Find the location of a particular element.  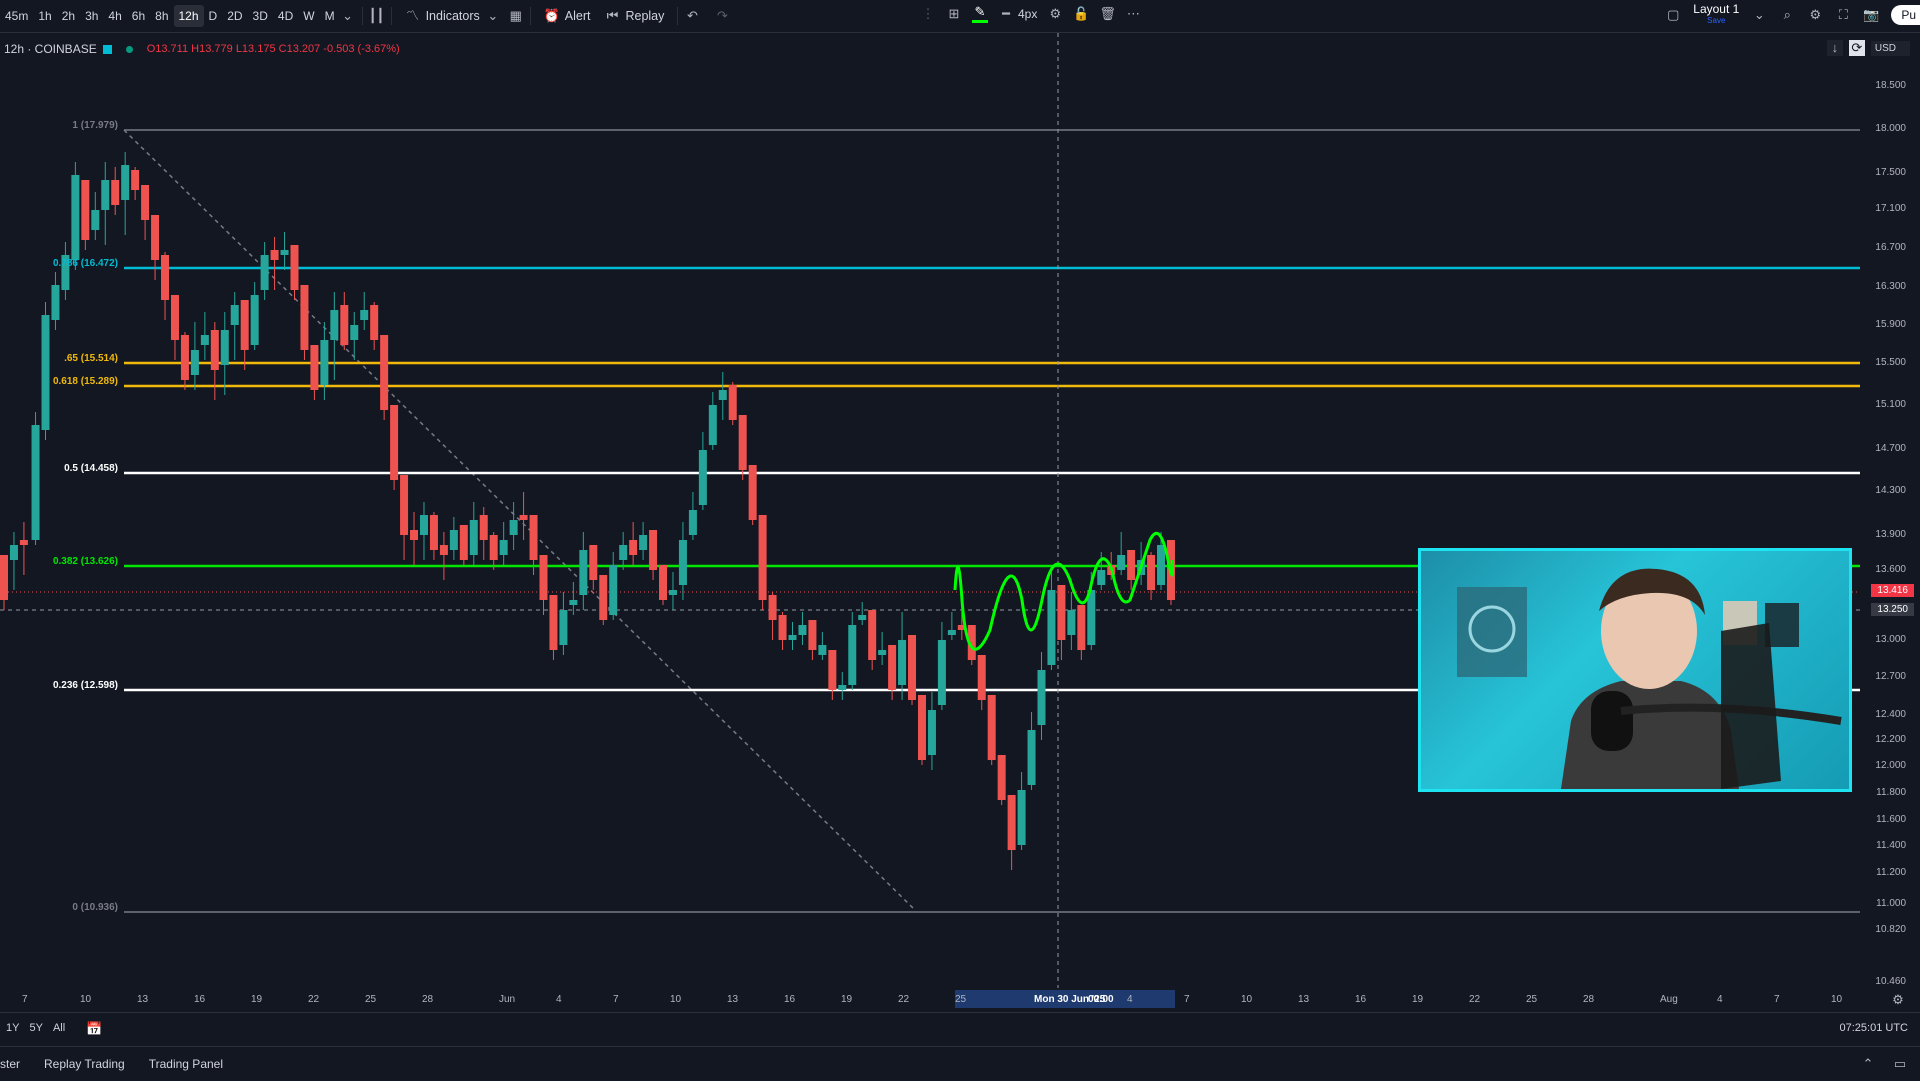

trash-icon: 🗑 is located at coordinates (1107, 14).